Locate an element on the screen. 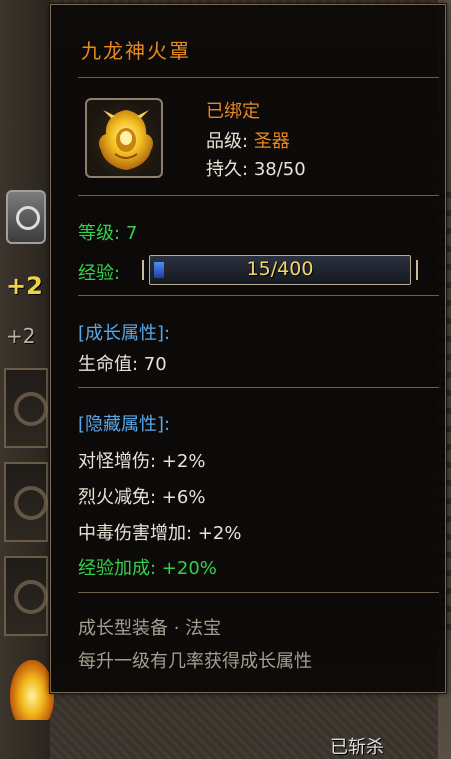 Image resolution: width=451 pixels, height=759 pixels. durability-label: 持久: is located at coordinates (227, 169).